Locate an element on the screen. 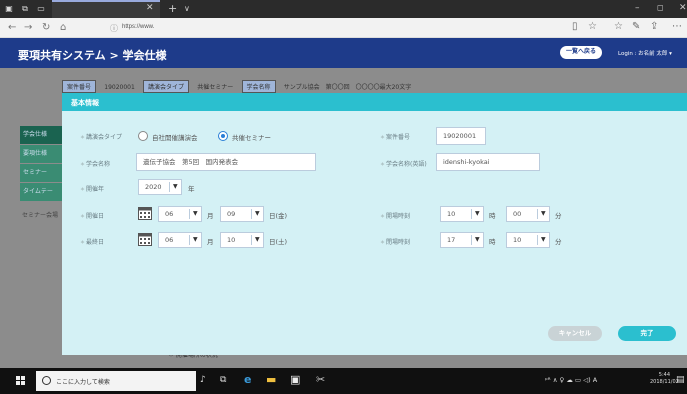  bg-chip-value: 共催セミナー is located at coordinates (215, 87).